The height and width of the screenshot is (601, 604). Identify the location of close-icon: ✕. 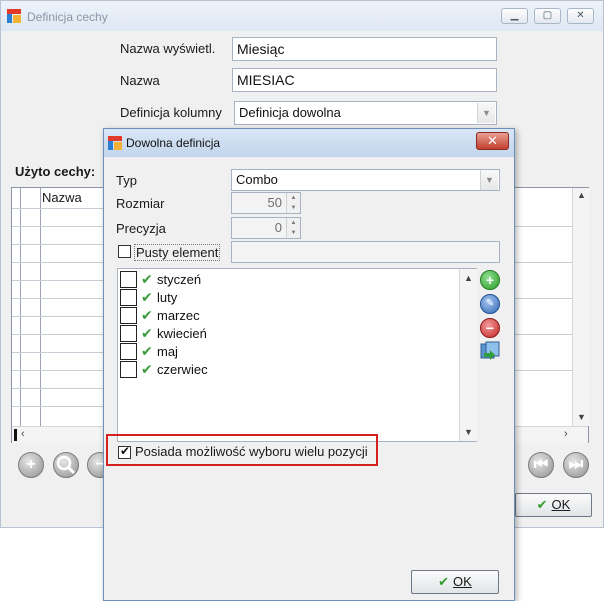
(492, 141).